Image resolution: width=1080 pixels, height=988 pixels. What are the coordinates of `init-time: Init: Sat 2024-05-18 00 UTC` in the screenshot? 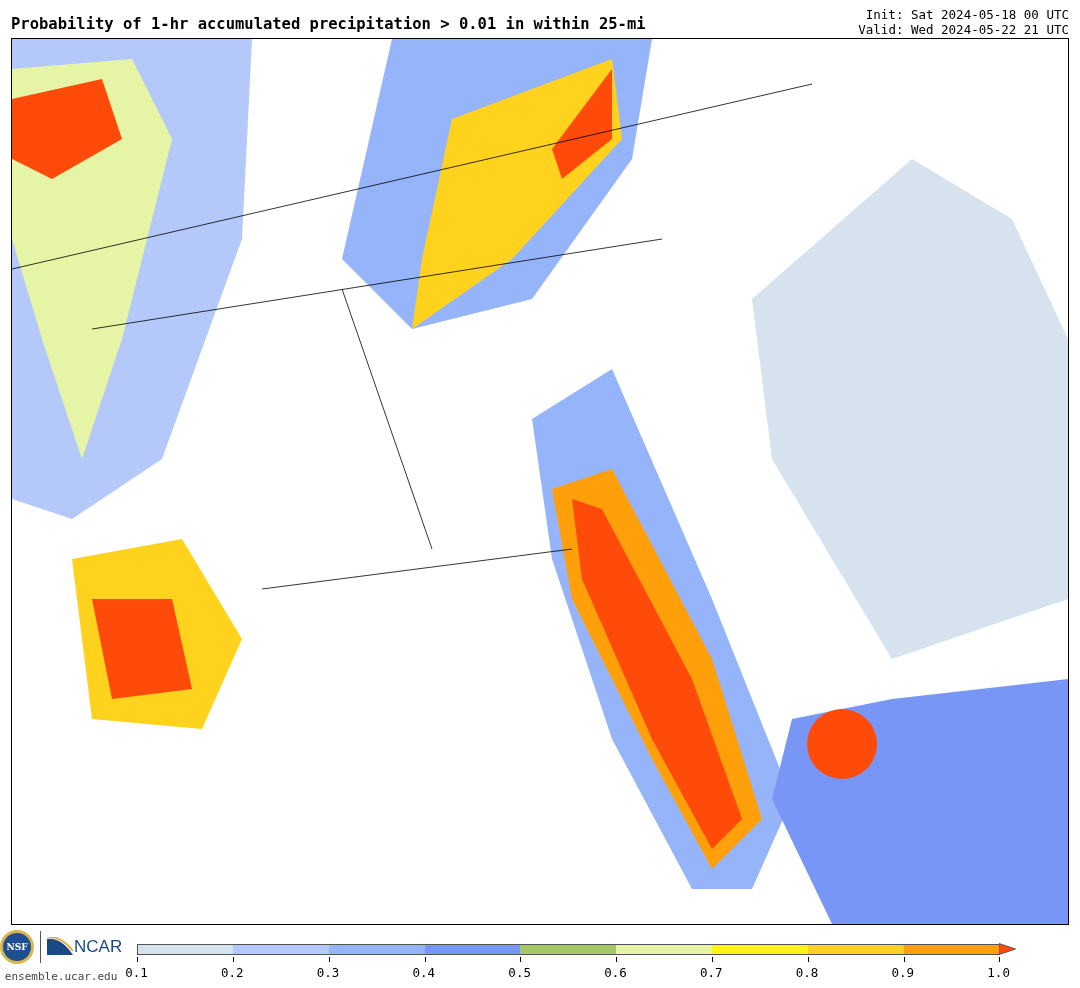 It's located at (967, 14).